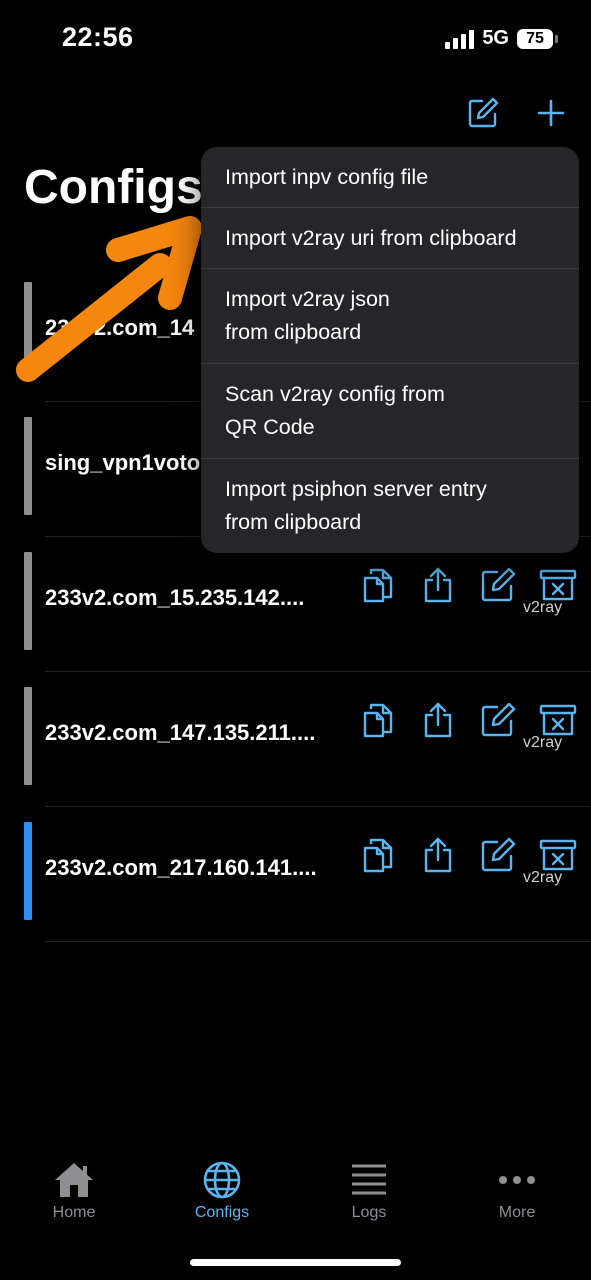 Image resolution: width=591 pixels, height=1280 pixels. What do you see at coordinates (551, 115) in the screenshot?
I see `plus-icon` at bounding box center [551, 115].